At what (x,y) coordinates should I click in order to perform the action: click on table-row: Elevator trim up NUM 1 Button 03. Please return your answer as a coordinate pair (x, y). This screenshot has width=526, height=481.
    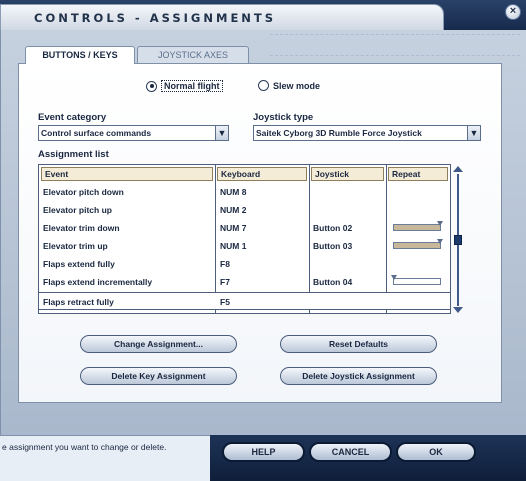
    Looking at the image, I should click on (244, 246).